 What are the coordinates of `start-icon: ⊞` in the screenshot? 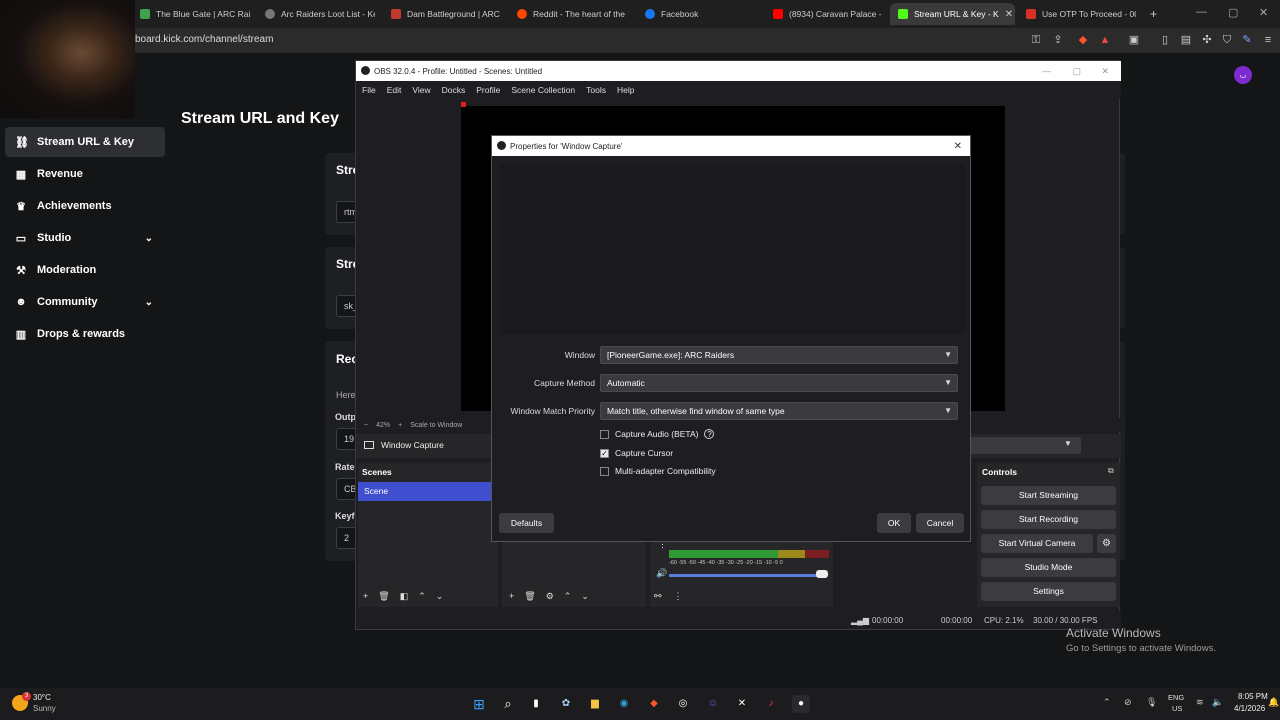 It's located at (479, 704).